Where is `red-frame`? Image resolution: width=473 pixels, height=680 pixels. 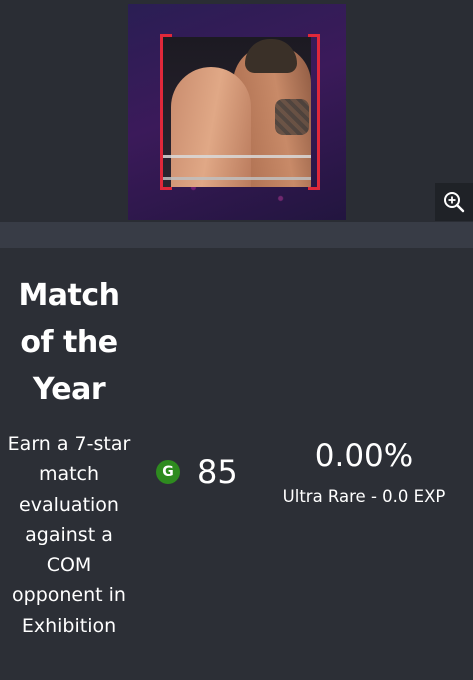 red-frame is located at coordinates (240, 112).